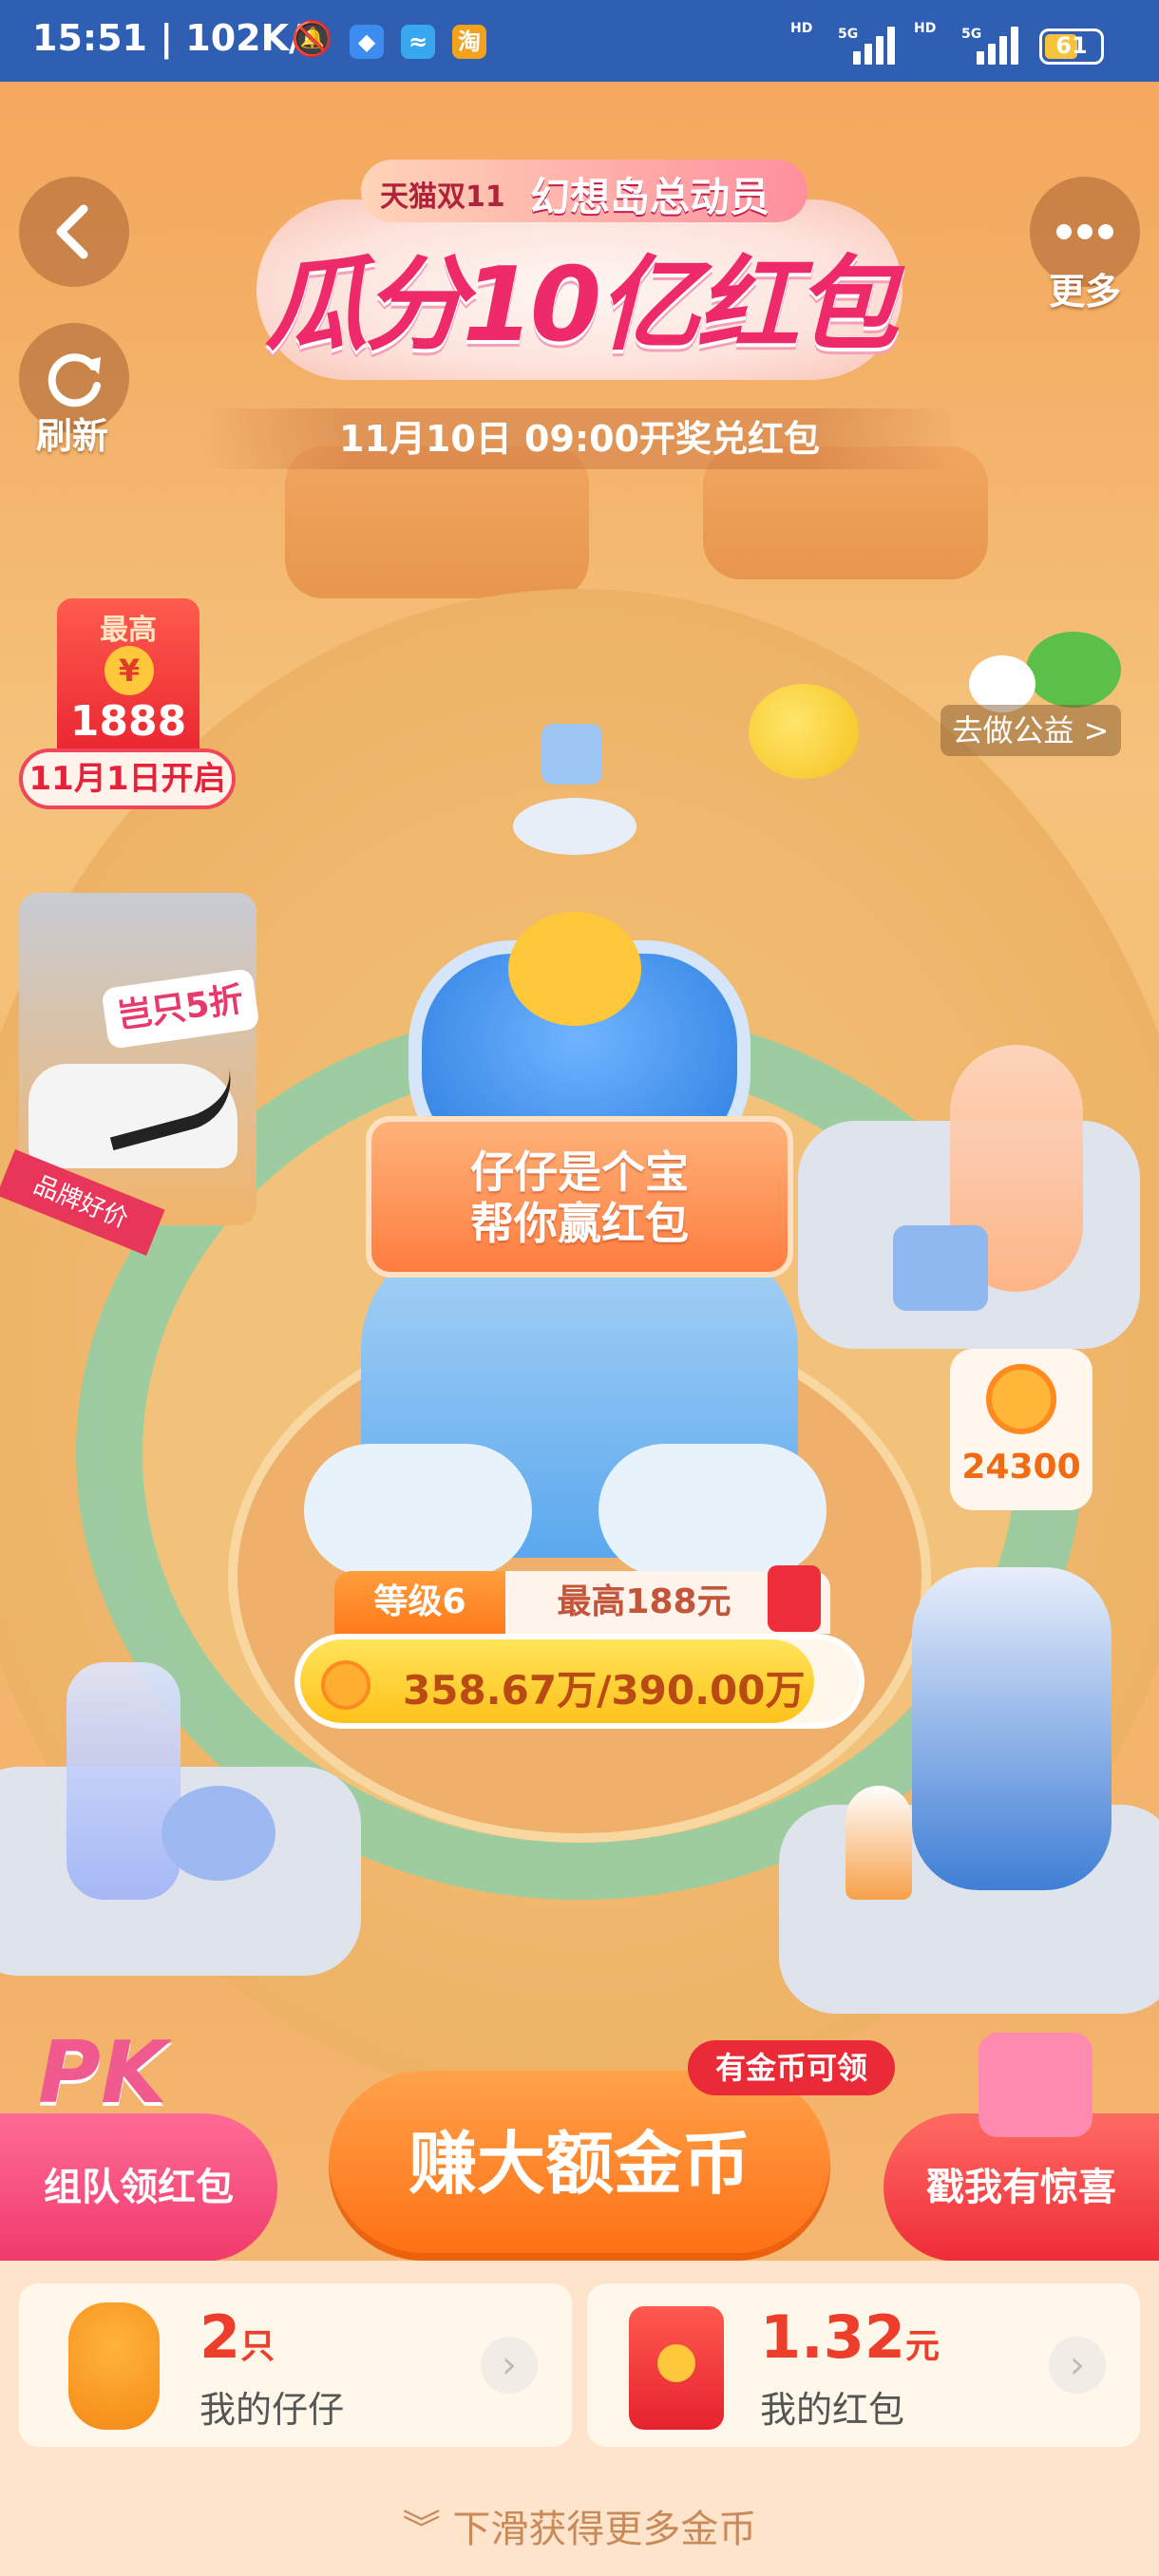 The width and height of the screenshot is (1159, 2576). I want to click on banner-tag-right: 幻想岛总动员, so click(650, 197).